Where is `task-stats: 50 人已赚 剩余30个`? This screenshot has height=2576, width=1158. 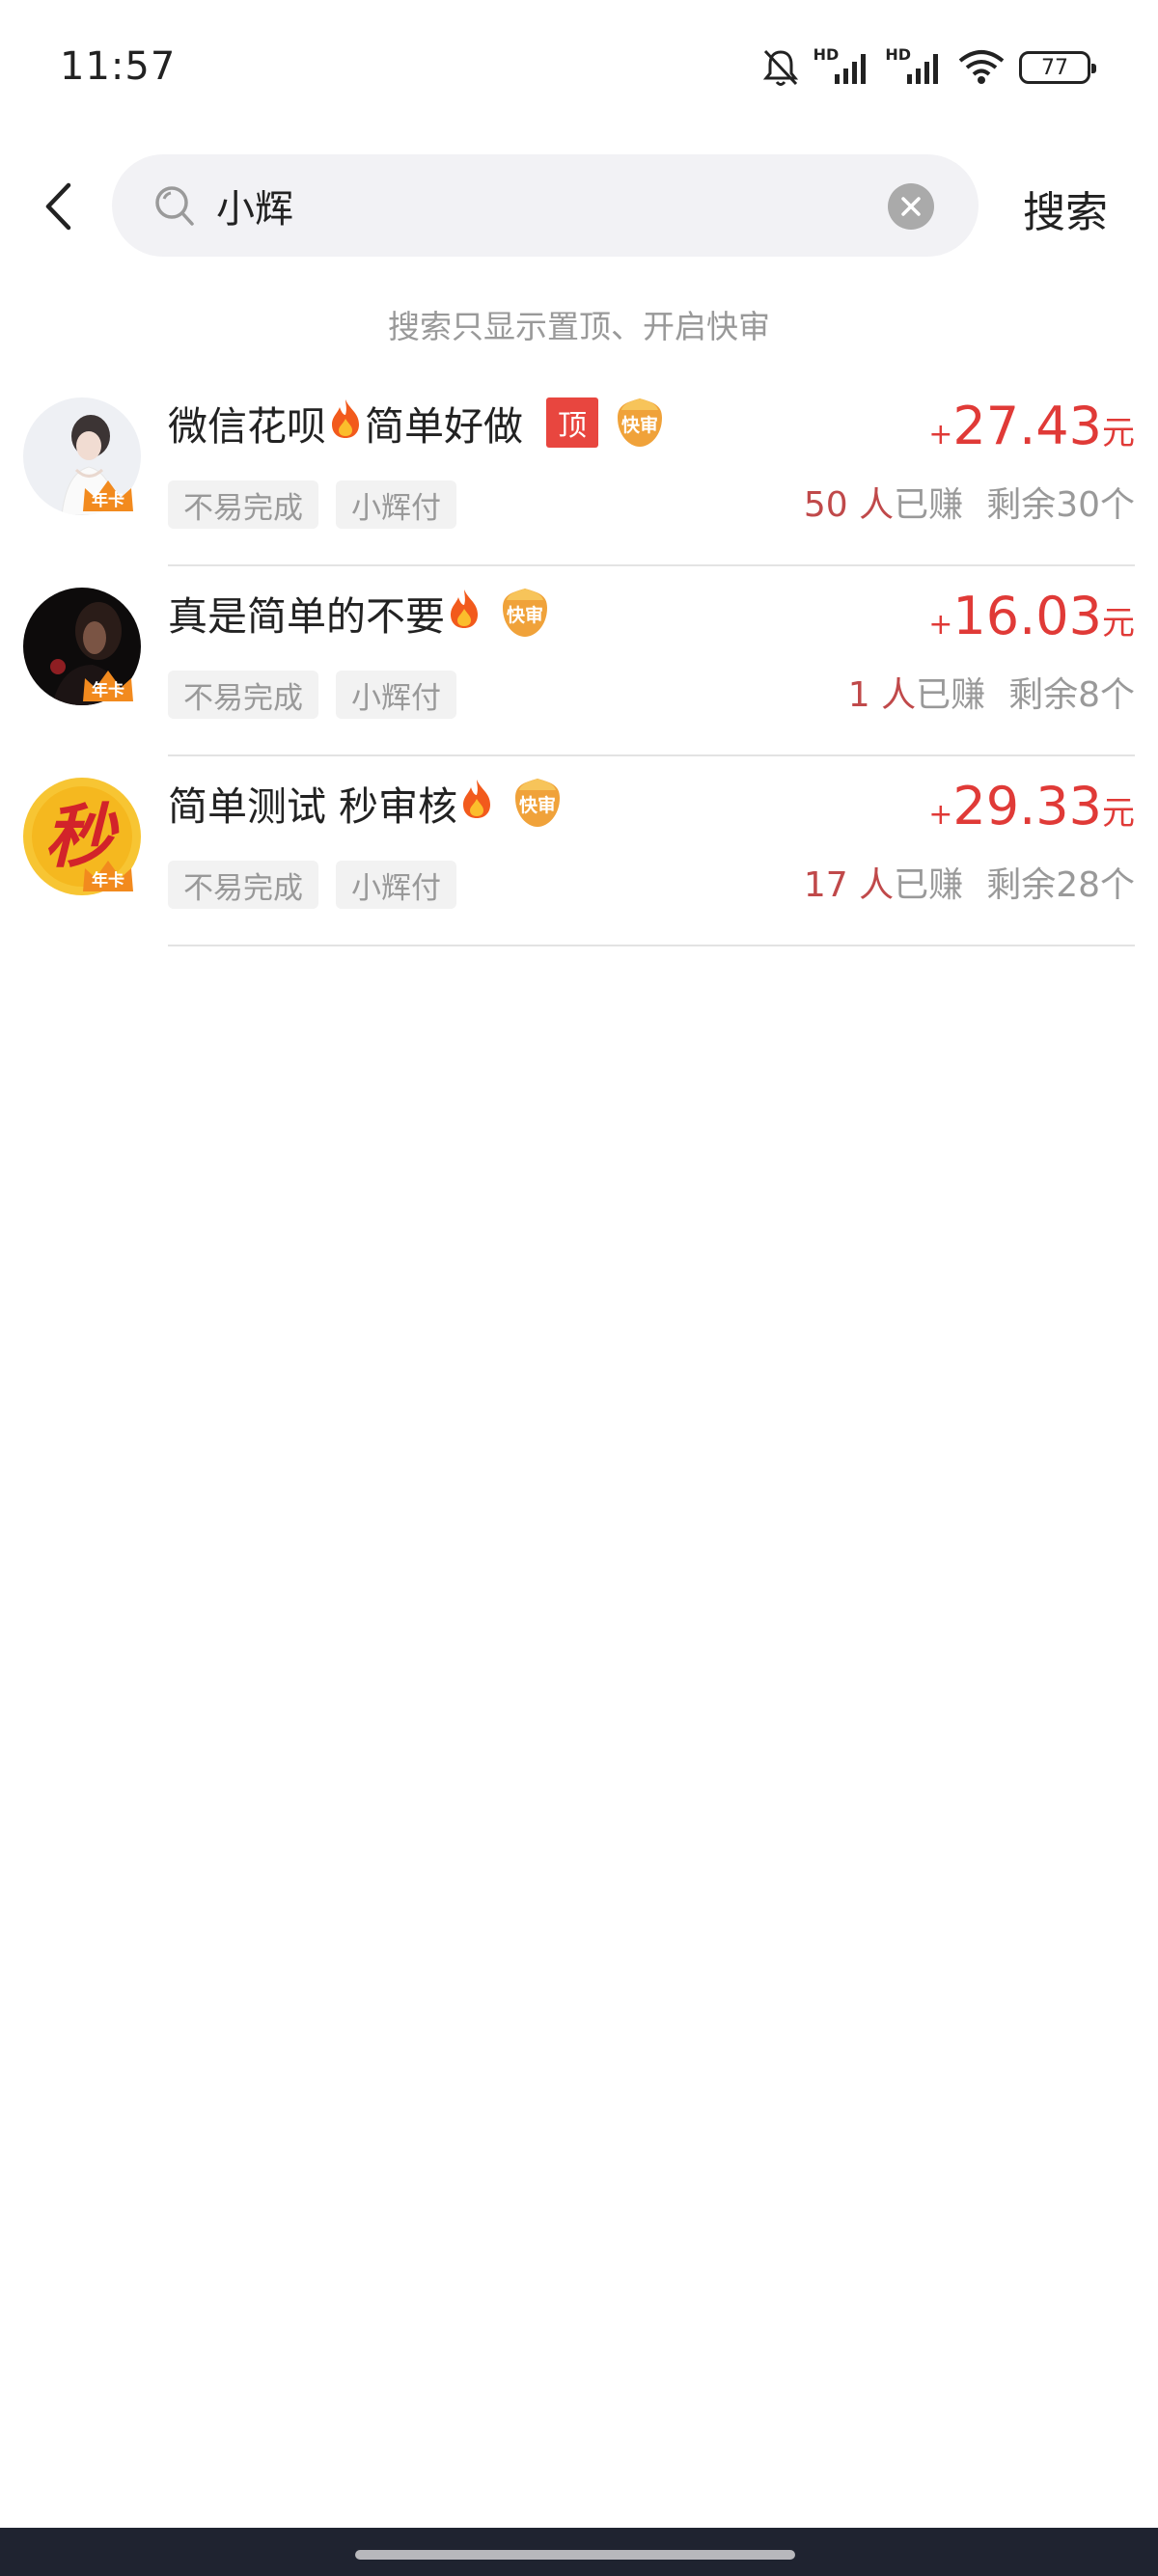 task-stats: 50 人已赚 剩余30个 is located at coordinates (969, 502).